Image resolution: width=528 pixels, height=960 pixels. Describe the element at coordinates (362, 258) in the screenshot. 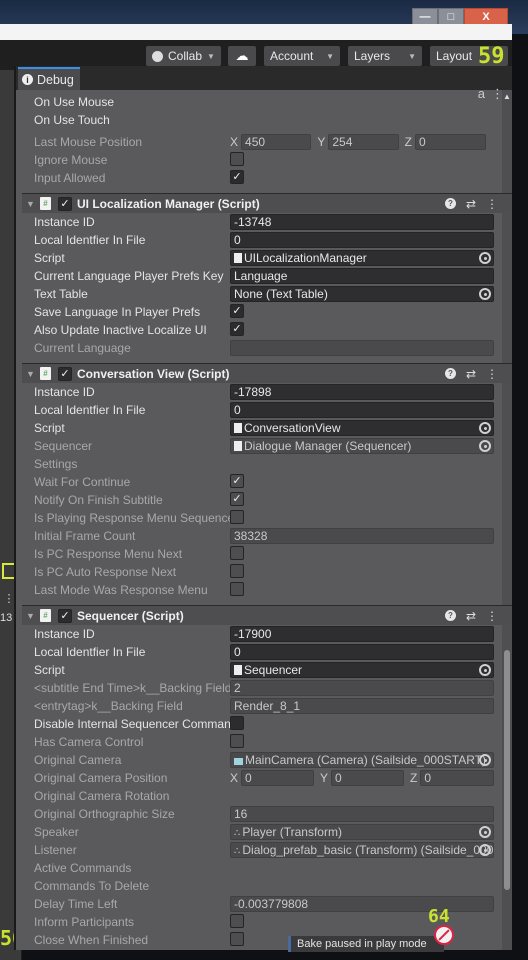

I see `script-object-field: UILocalizationManager` at that location.